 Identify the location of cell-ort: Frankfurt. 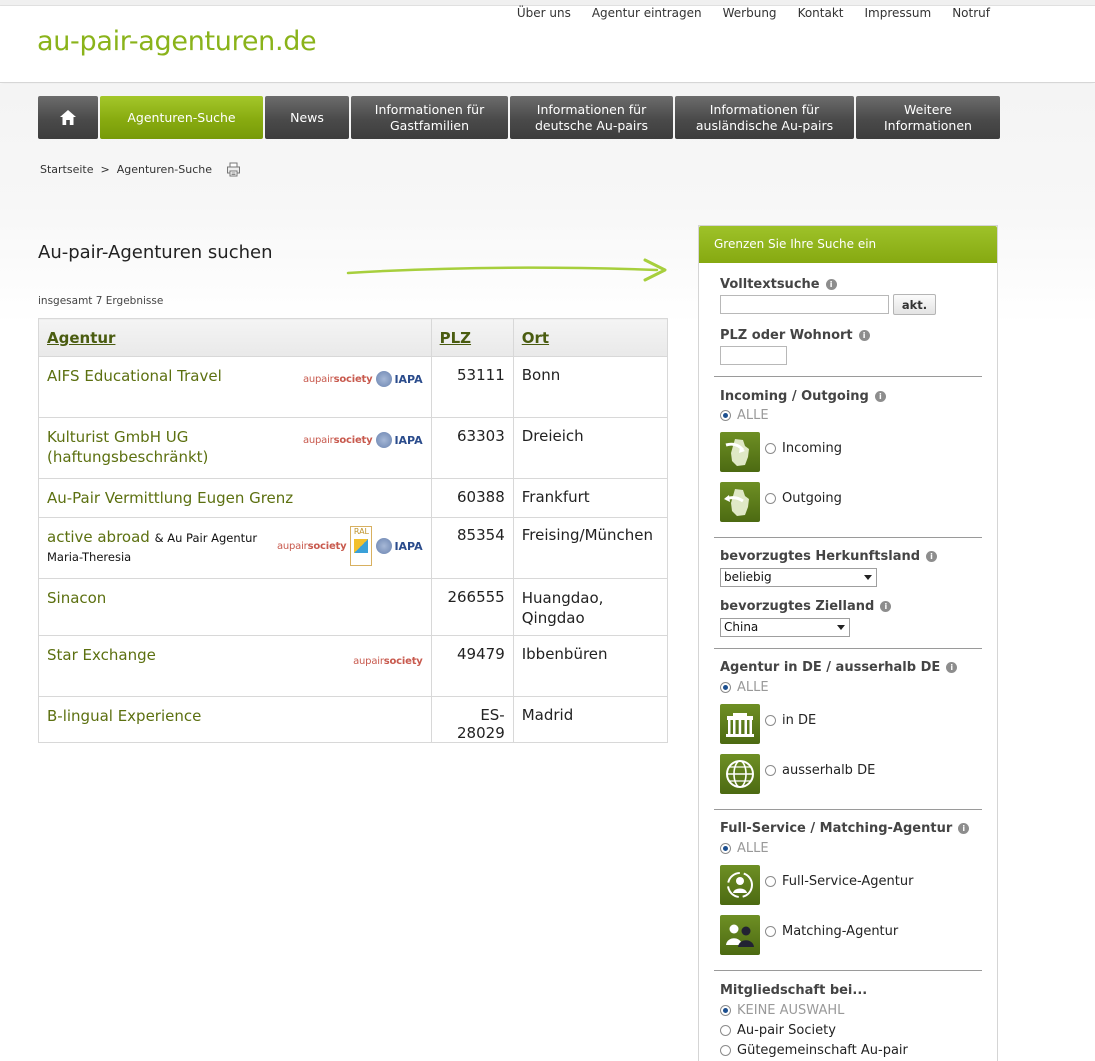
(590, 498).